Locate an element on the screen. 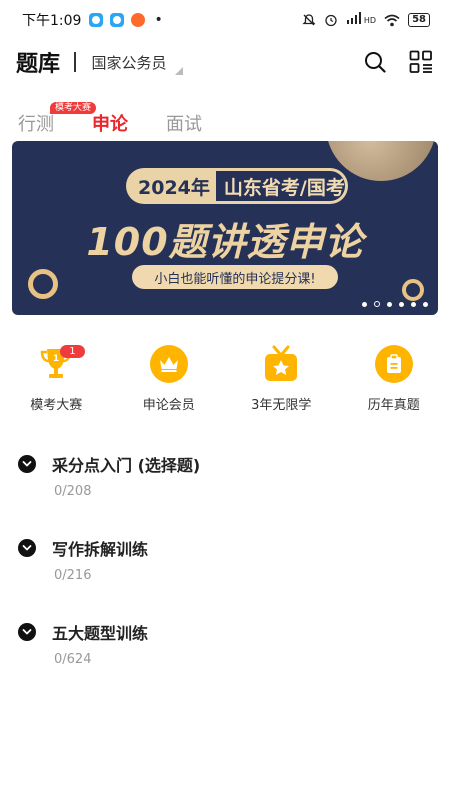  quick-entries: 1 1 模考大赛 申论会员 3年无限学 历年真题 is located at coordinates (225, 378).